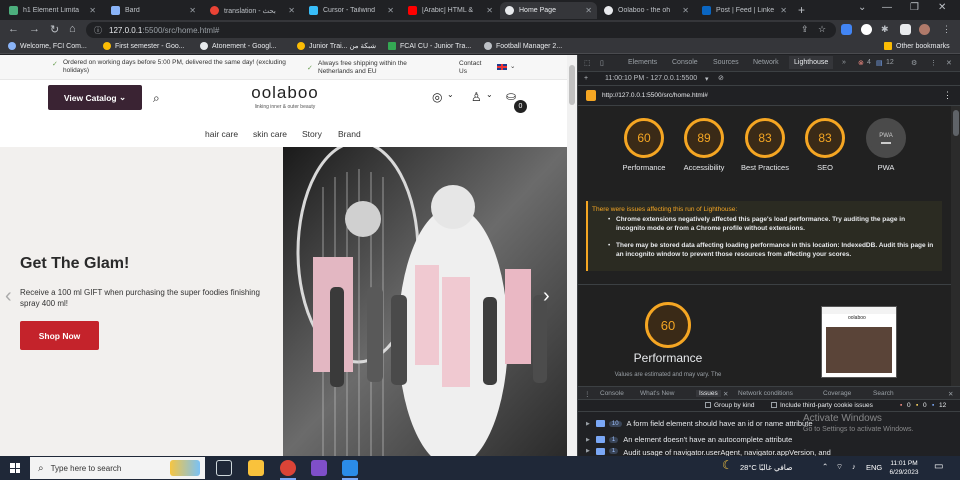 Image resolution: width=960 pixels, height=480 pixels. Describe the element at coordinates (450, 10) in the screenshot. I see `tab-youtube: [Arabic] HTML & ✕` at that location.